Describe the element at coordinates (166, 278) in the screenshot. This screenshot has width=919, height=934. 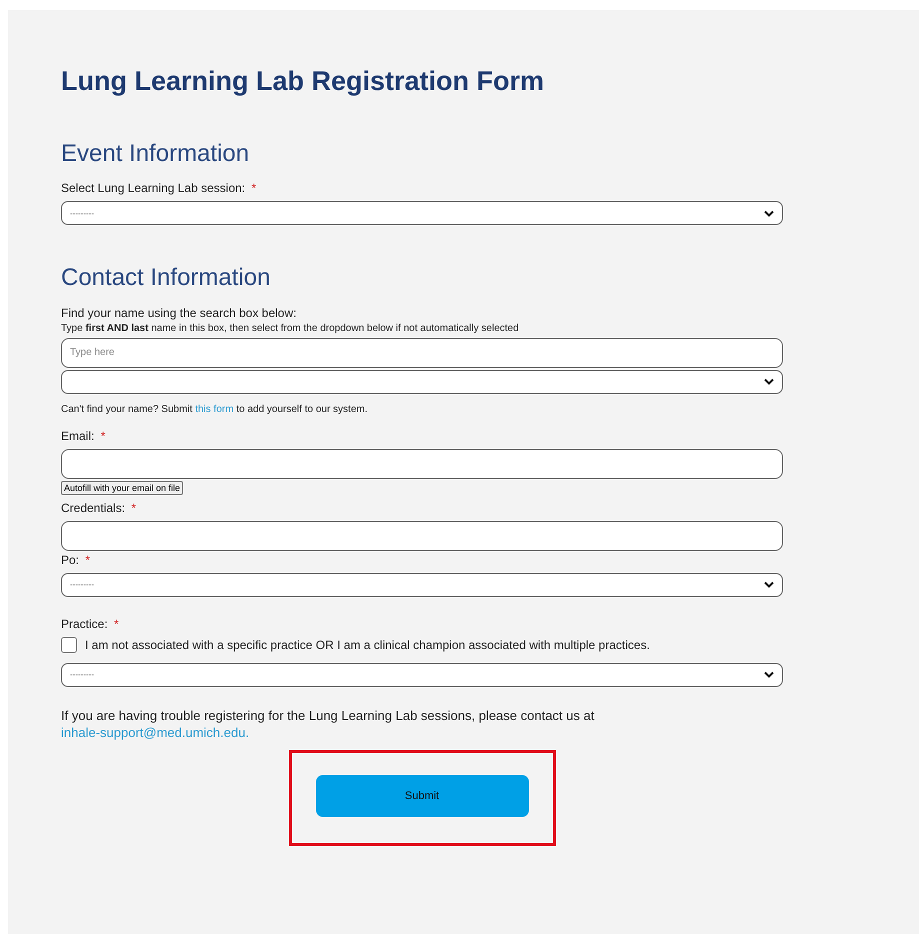
I see `section-heading: Contact Information` at that location.